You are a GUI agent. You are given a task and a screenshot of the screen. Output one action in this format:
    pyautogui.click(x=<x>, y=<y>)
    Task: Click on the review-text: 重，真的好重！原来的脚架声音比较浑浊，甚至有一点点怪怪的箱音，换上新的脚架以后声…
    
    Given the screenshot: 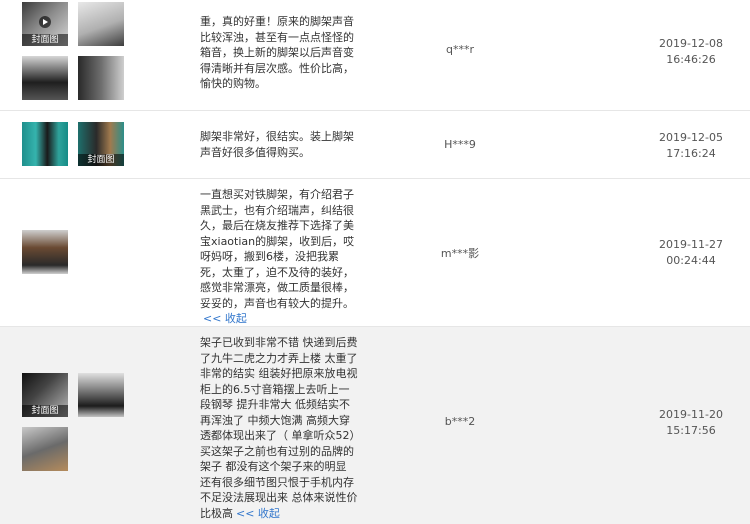 What is the action you would take?
    pyautogui.click(x=277, y=52)
    